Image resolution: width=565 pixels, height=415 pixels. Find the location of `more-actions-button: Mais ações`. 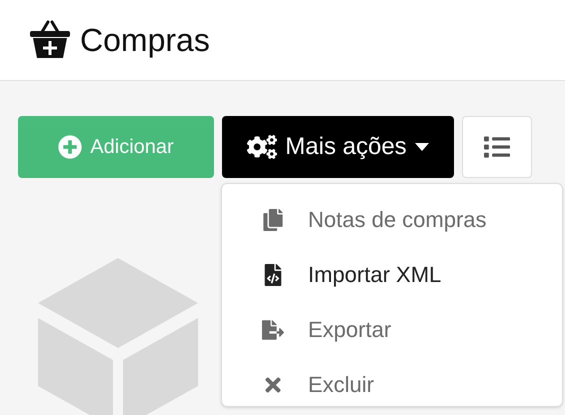

more-actions-button: Mais ações is located at coordinates (338, 147).